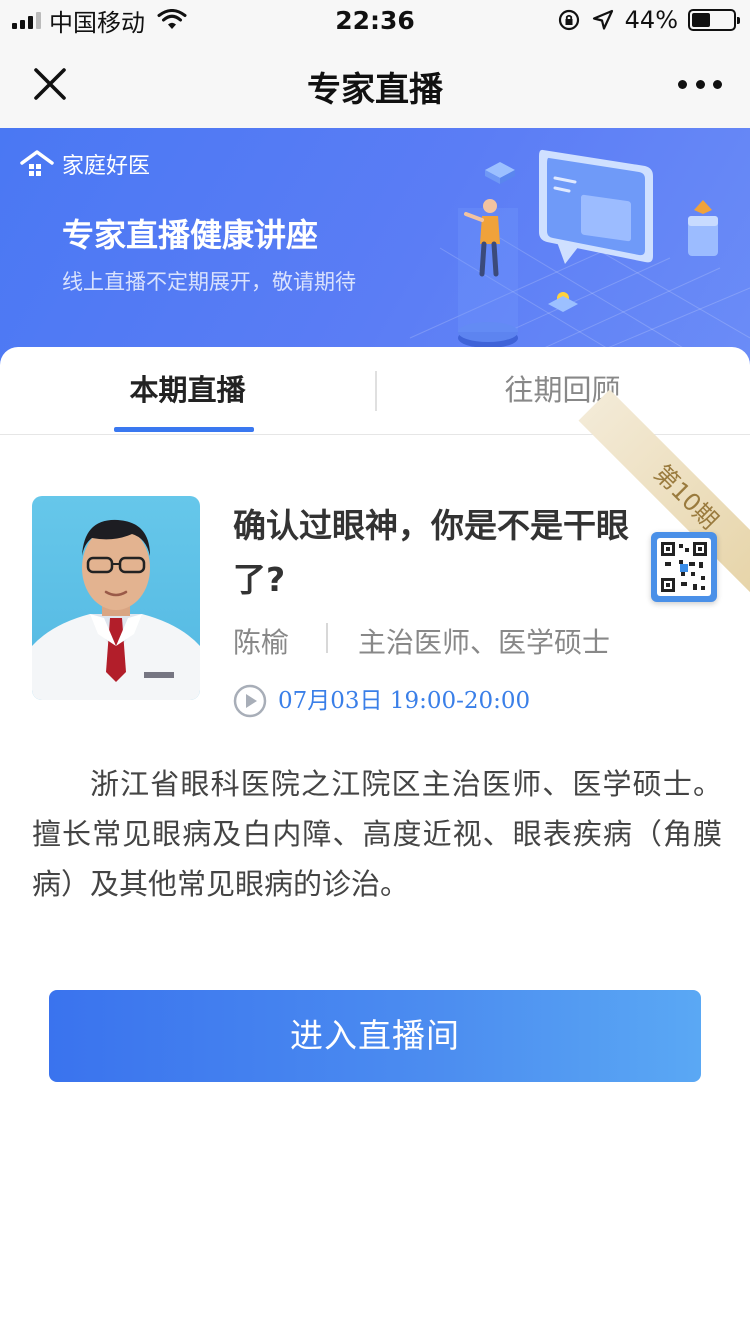 The height and width of the screenshot is (1334, 750). Describe the element at coordinates (190, 235) in the screenshot. I see `banner-title: 专家直播健康讲座` at that location.